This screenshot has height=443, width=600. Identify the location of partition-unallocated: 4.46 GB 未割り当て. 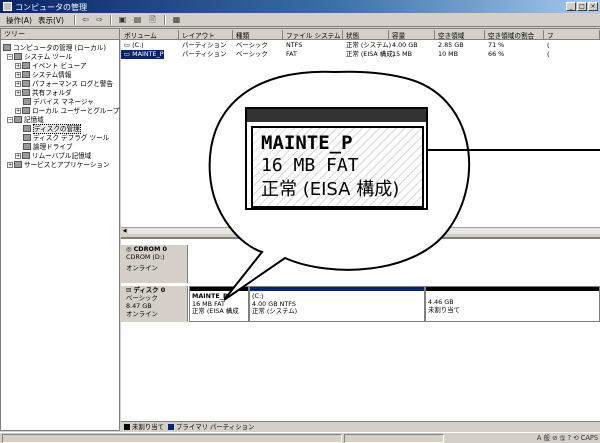
(512, 304).